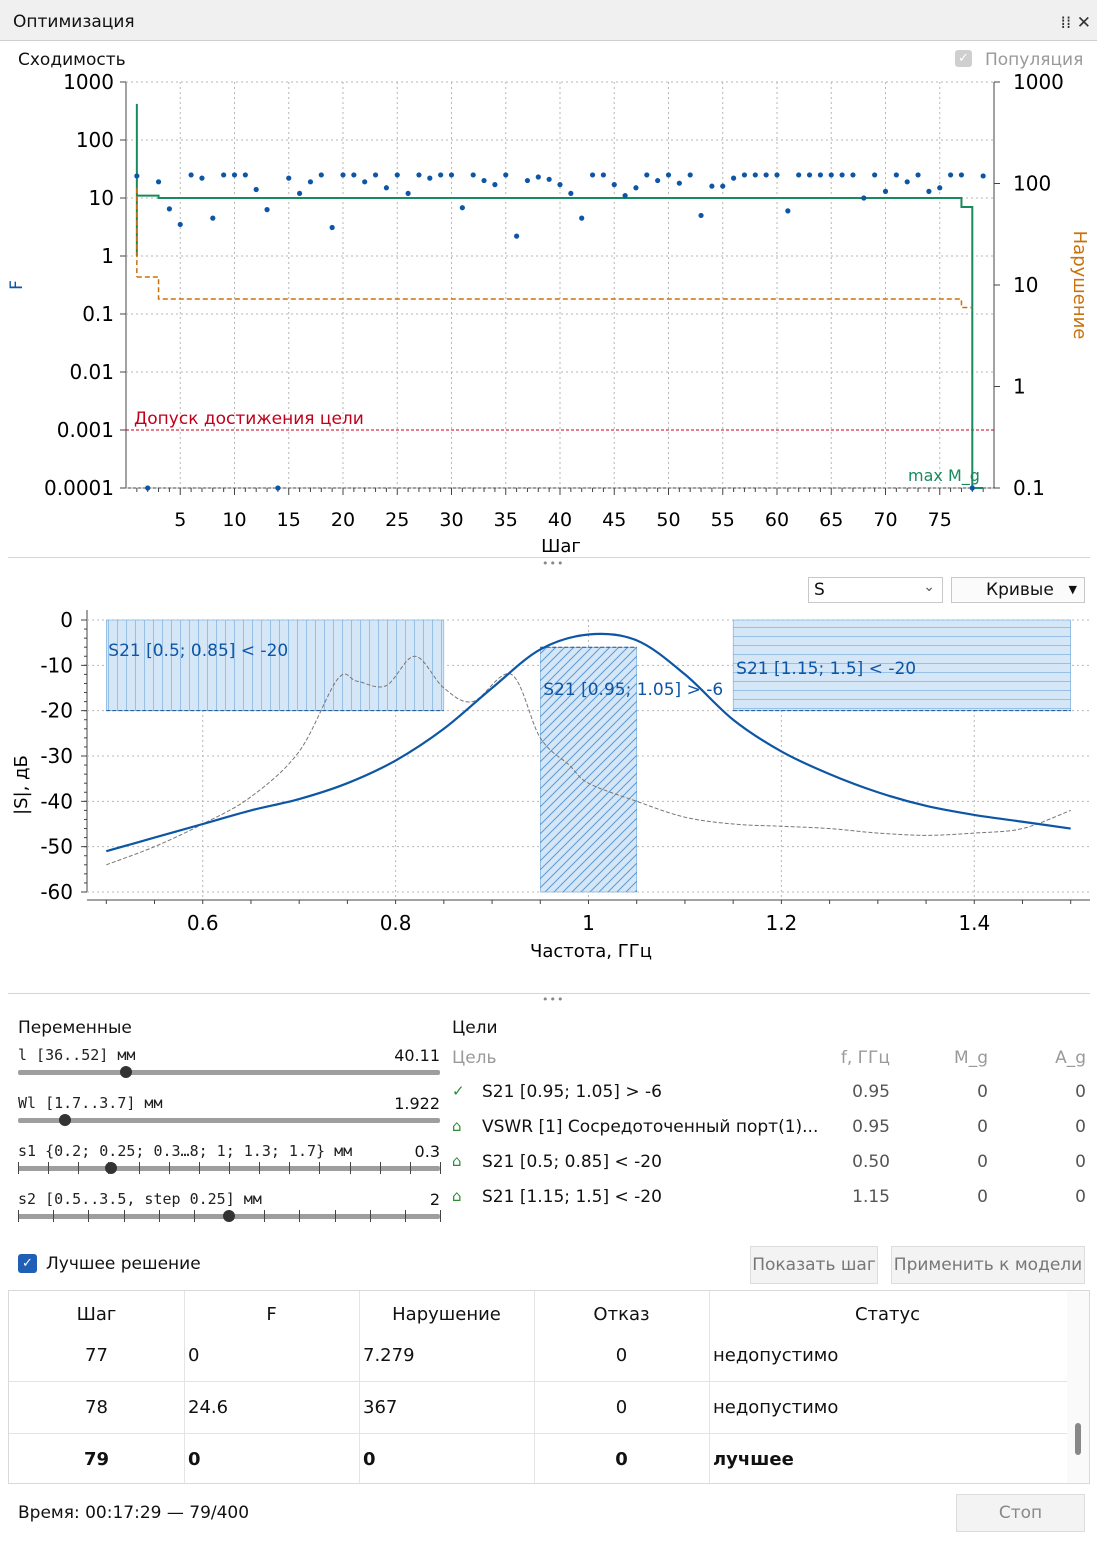 The height and width of the screenshot is (1542, 1097). What do you see at coordinates (814, 1265) in the screenshot?
I see `show-step-button: Показать шаг` at bounding box center [814, 1265].